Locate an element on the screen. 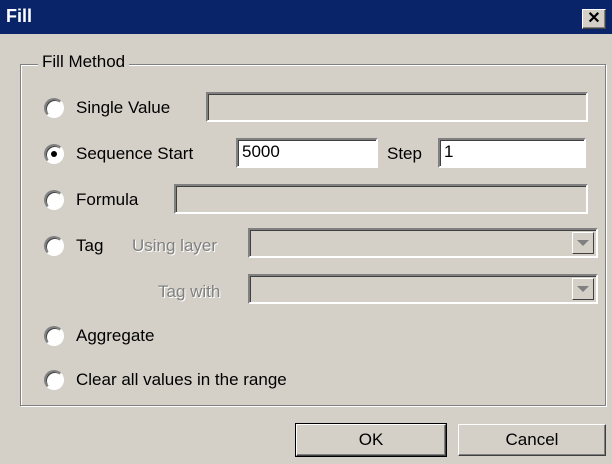 Image resolution: width=612 pixels, height=464 pixels. label-sequence-start: Sequence Start is located at coordinates (134, 154).